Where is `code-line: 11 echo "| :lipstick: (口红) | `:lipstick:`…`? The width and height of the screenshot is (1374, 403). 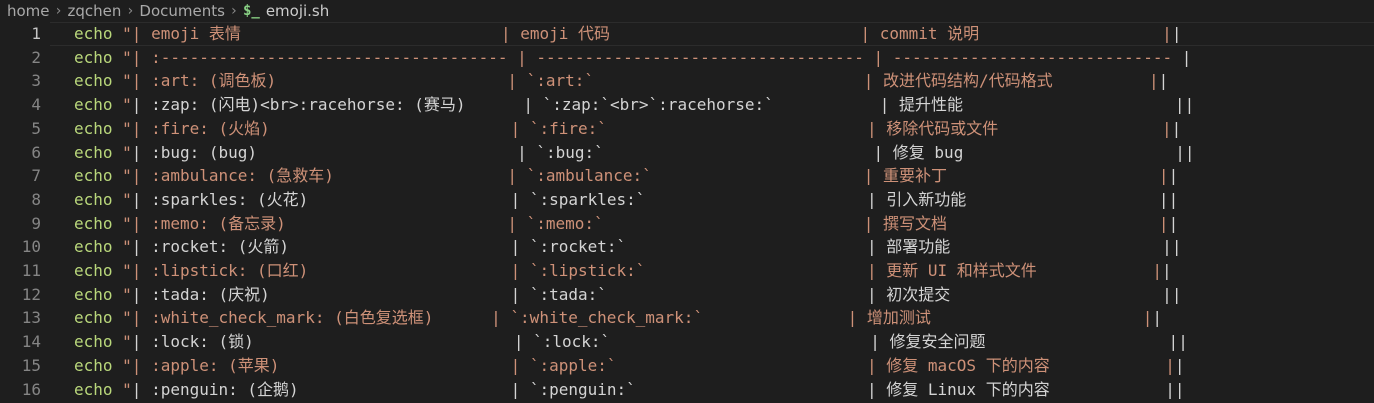
code-line: 11 echo "| :lipstick: (口红) | `:lipstick:`… is located at coordinates (687, 271).